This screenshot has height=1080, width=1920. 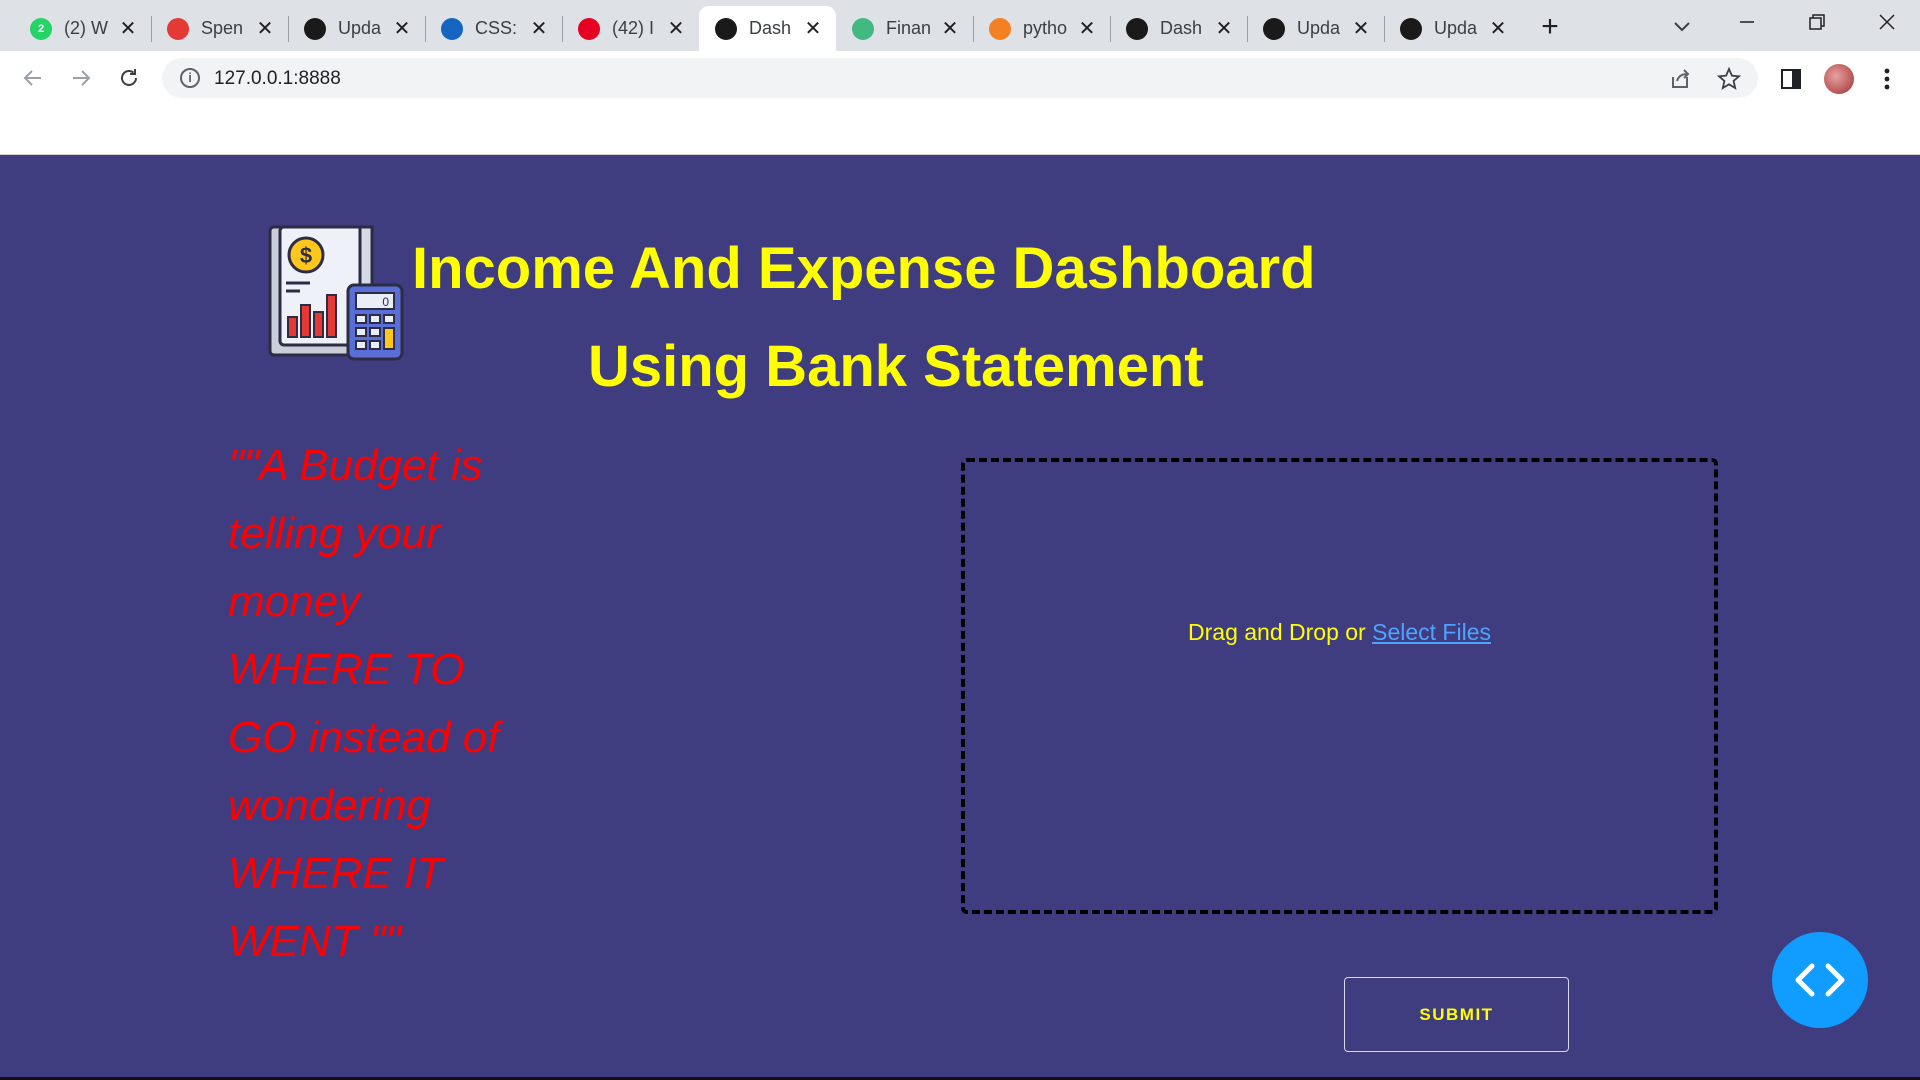 What do you see at coordinates (863, 28) in the screenshot?
I see `vue-icon` at bounding box center [863, 28].